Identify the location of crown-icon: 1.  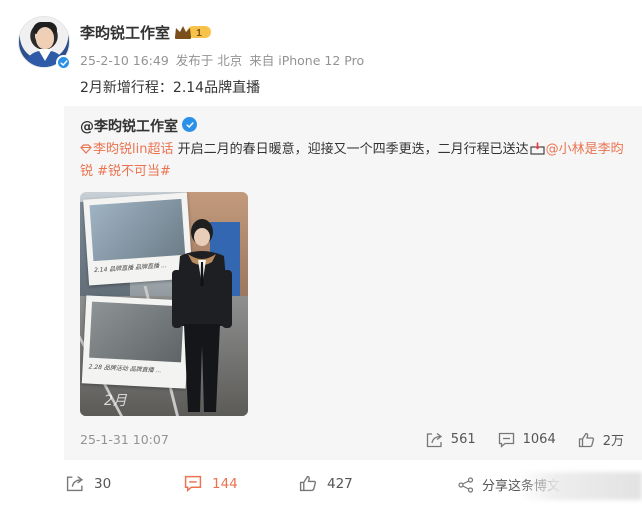
(193, 32).